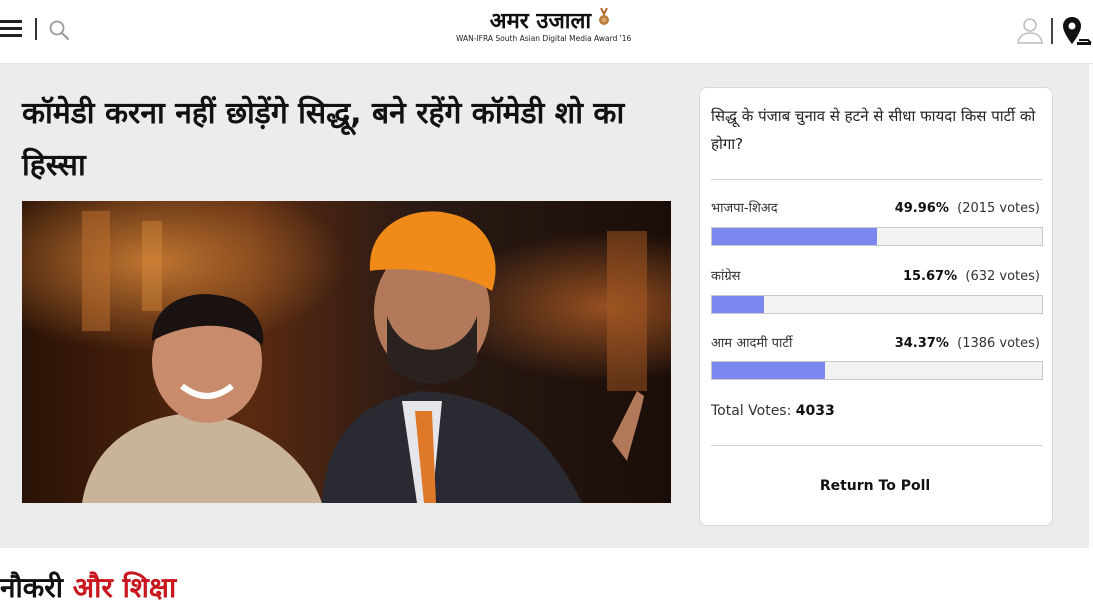 The image size is (1093, 608). What do you see at coordinates (604, 16) in the screenshot?
I see `award-medal-icon` at bounding box center [604, 16].